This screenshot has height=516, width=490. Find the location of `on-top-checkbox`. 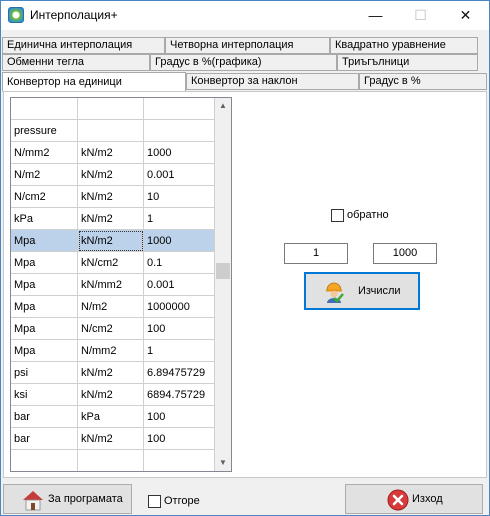

on-top-checkbox is located at coordinates (154, 501).